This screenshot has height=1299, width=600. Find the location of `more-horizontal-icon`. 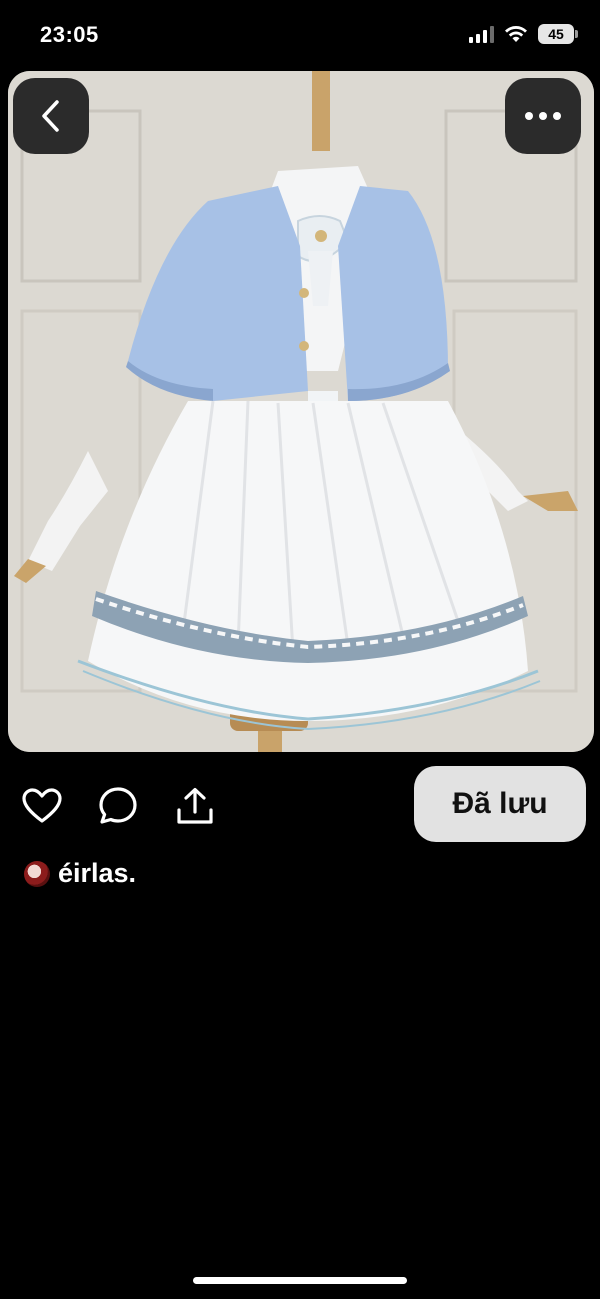

more-horizontal-icon is located at coordinates (543, 116).